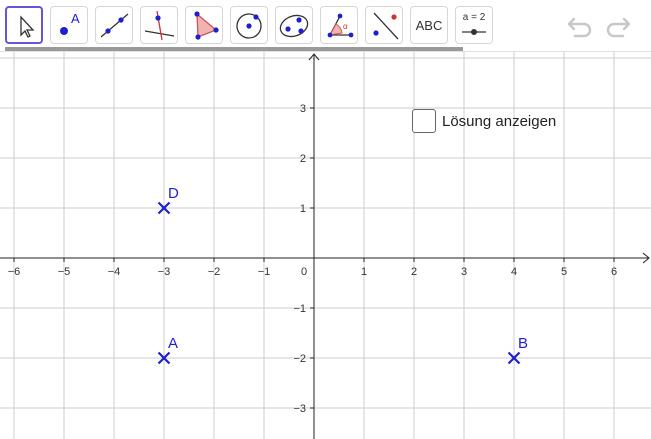  I want to click on tool-circle, so click(249, 25).